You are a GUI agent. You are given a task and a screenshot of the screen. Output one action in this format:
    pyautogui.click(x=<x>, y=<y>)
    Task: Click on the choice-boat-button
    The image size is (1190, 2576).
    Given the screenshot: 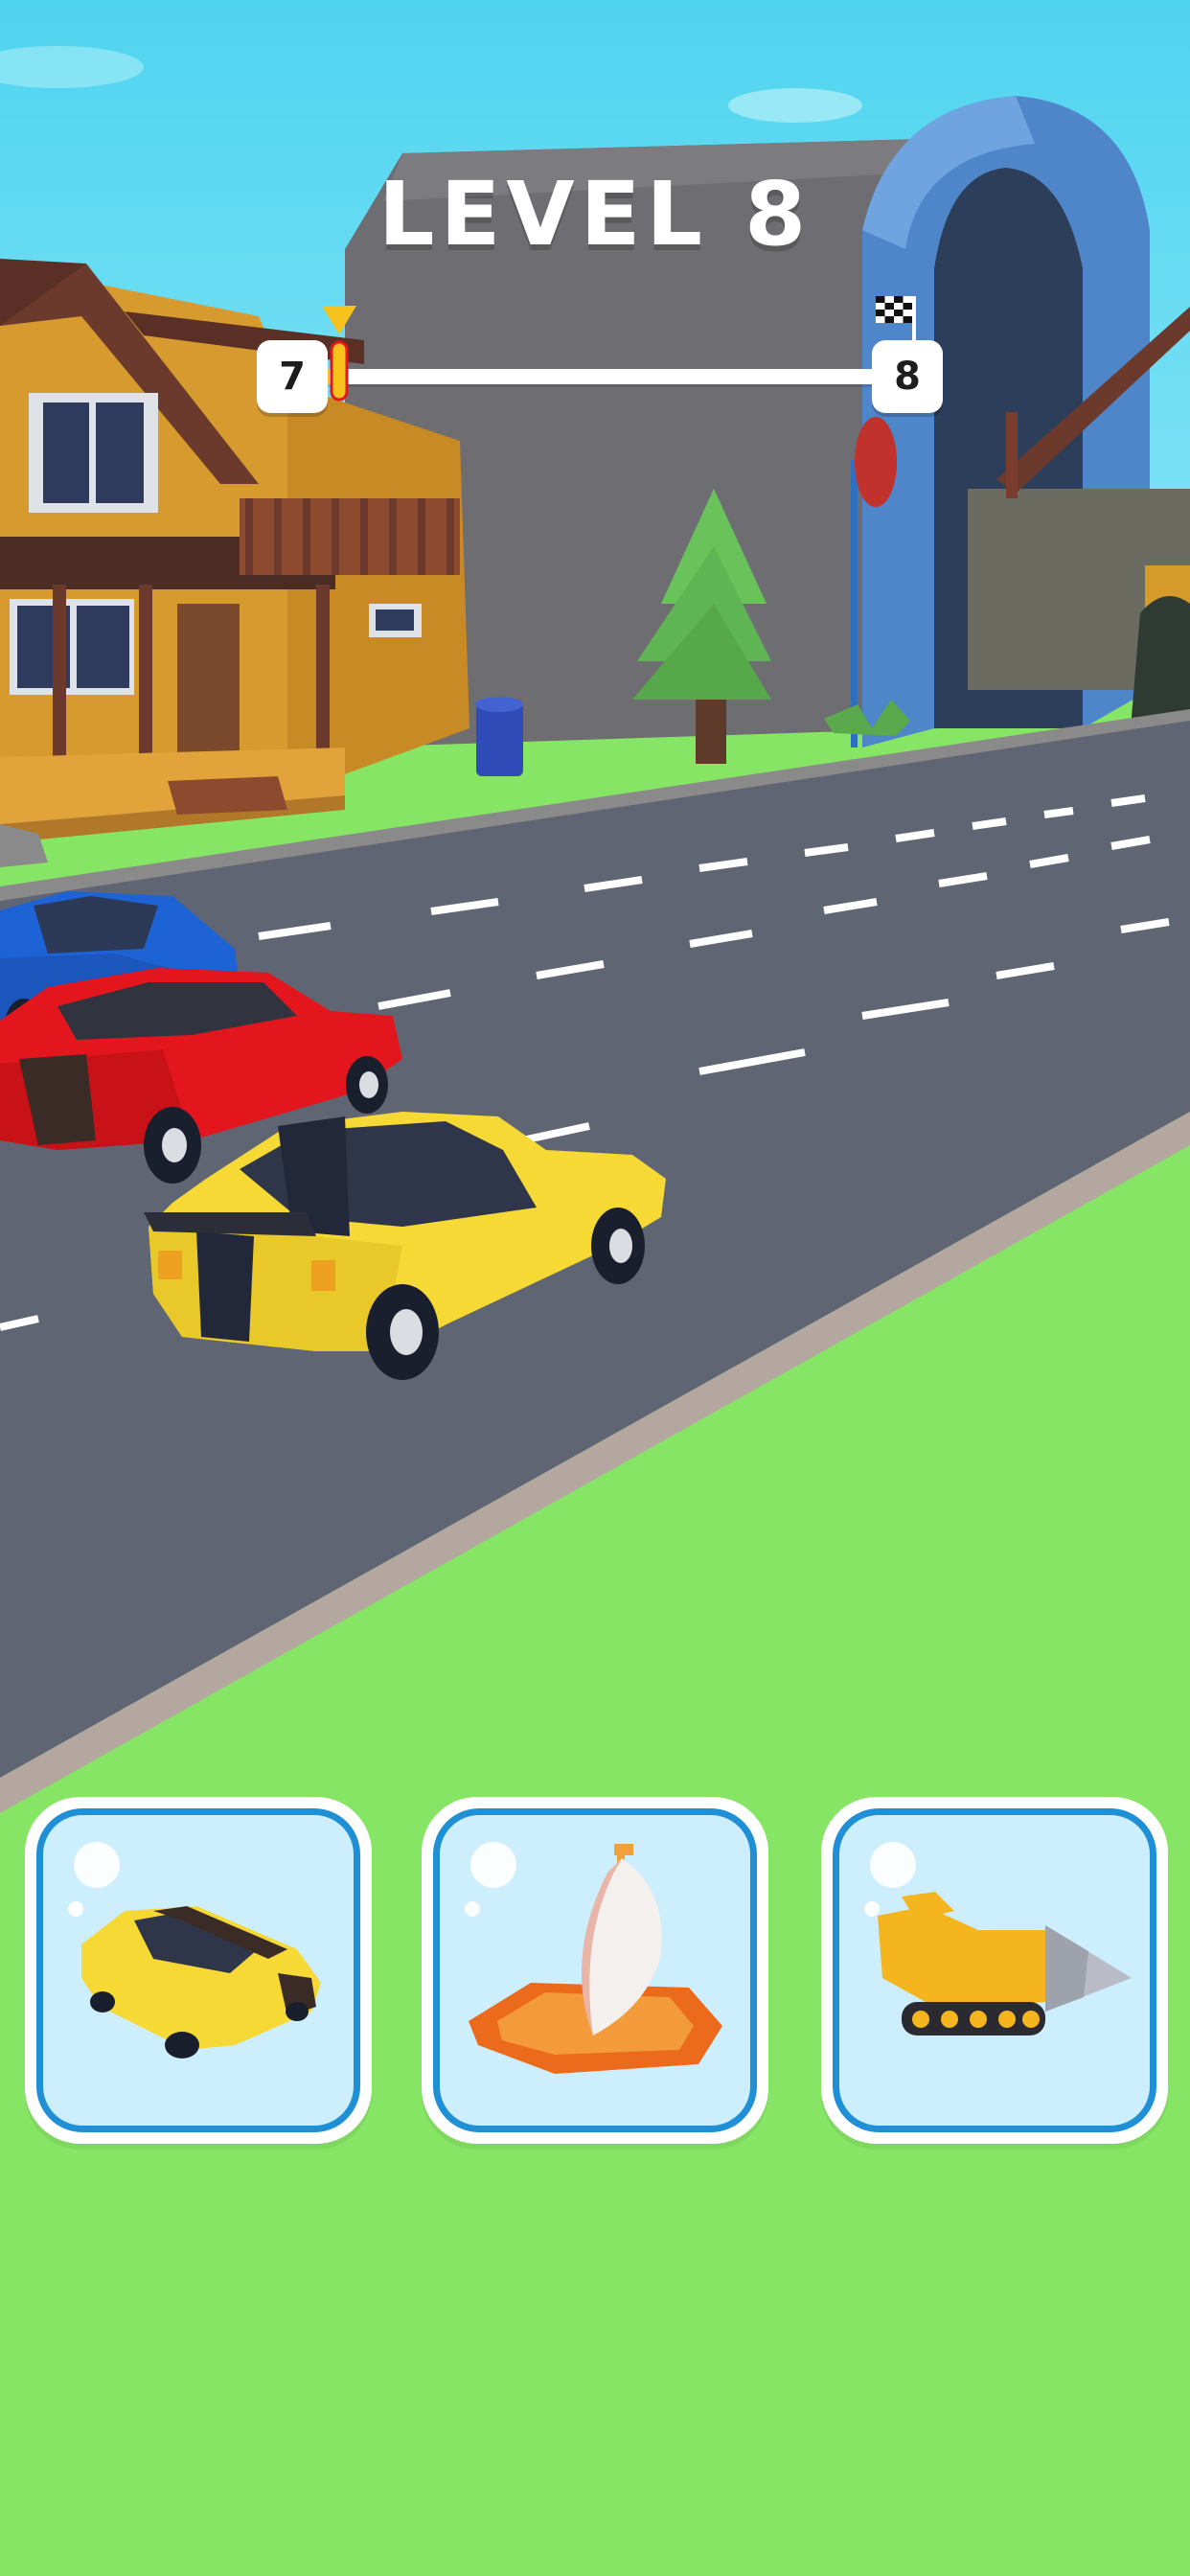 What is the action you would take?
    pyautogui.click(x=595, y=1970)
    